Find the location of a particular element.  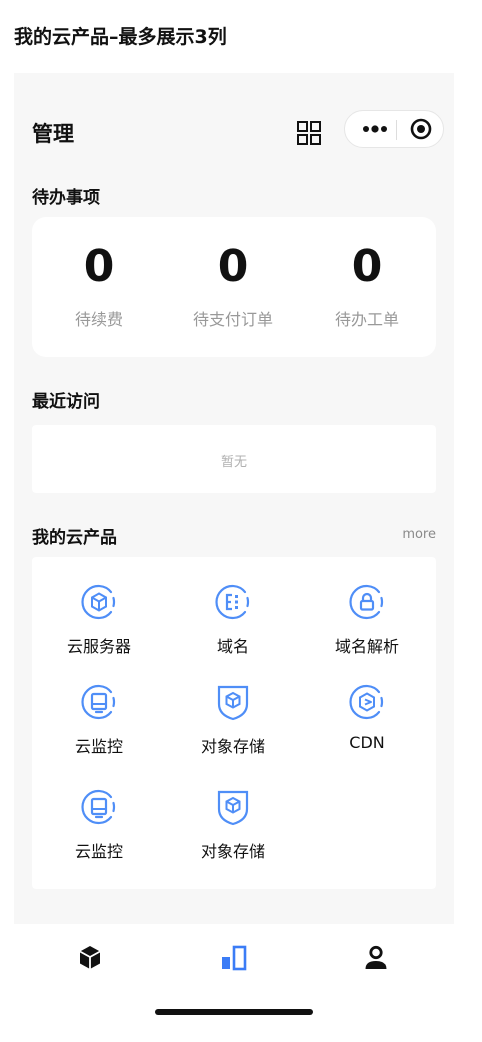

todo-label: 待续费 is located at coordinates (98, 319).